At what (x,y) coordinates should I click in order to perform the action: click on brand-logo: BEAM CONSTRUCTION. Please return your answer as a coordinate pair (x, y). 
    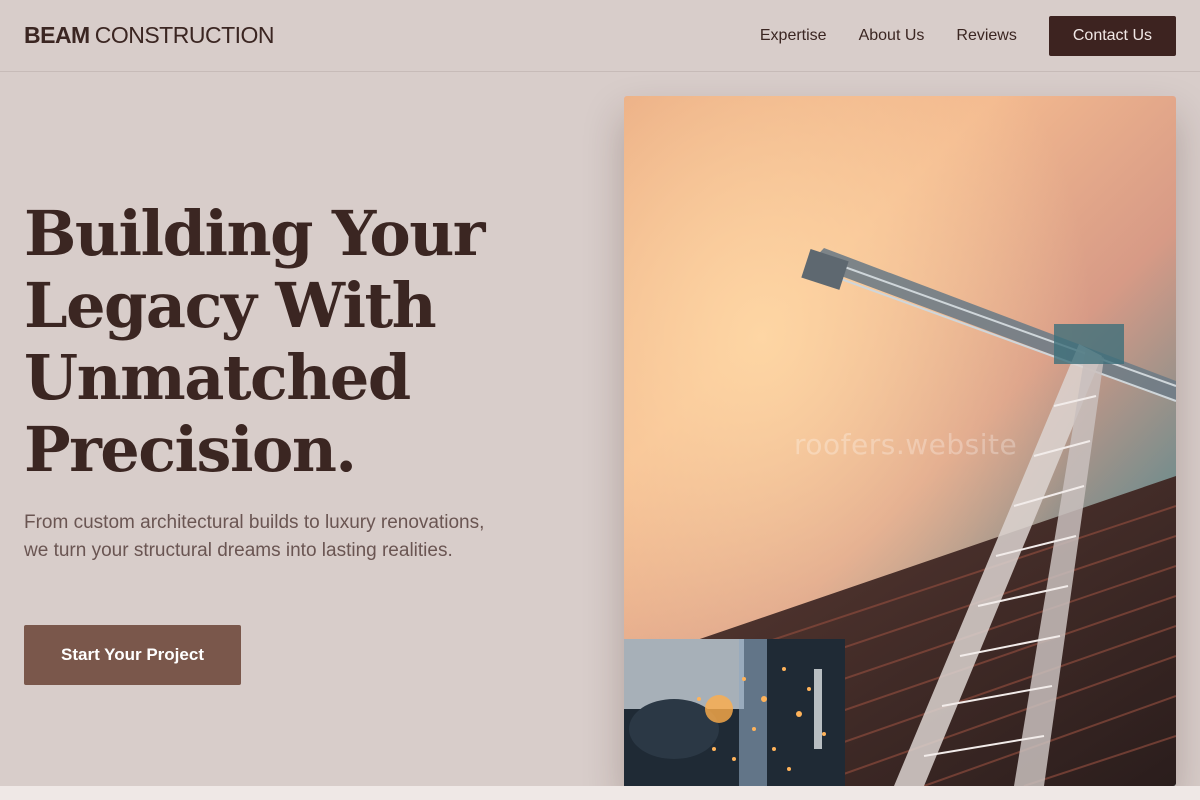
    Looking at the image, I should click on (149, 35).